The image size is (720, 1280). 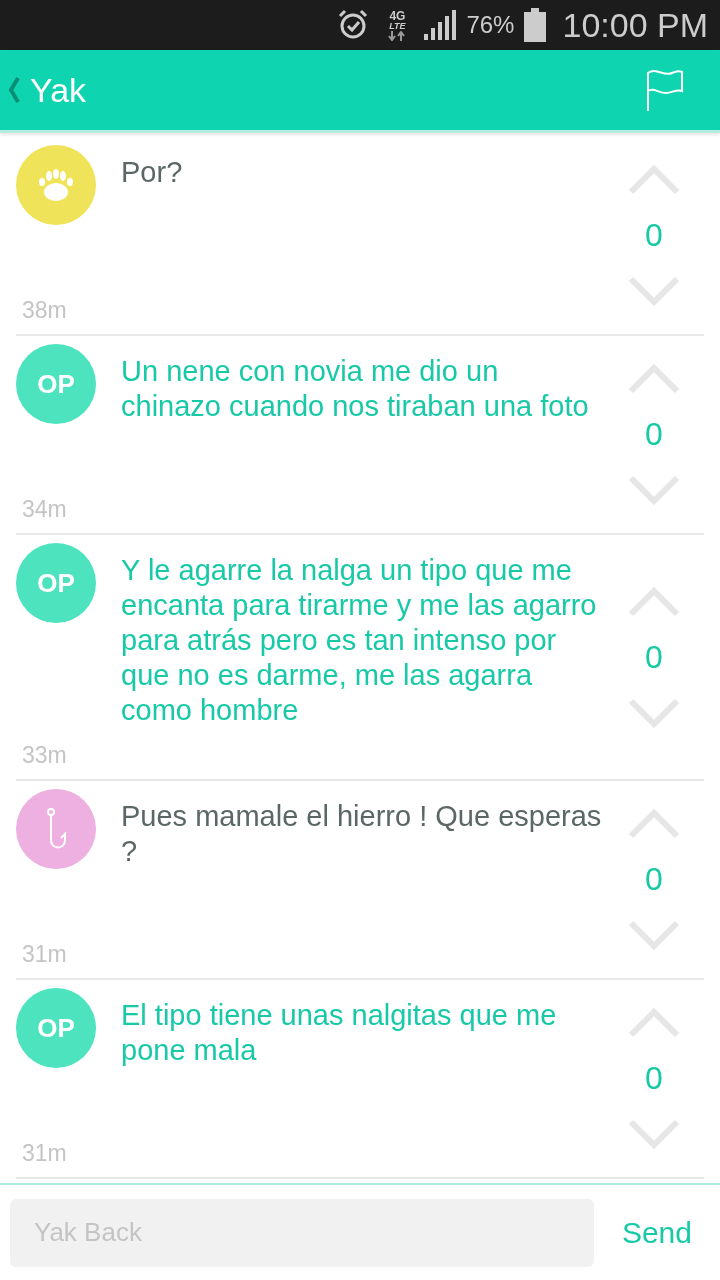 I want to click on flag-icon, so click(x=665, y=90).